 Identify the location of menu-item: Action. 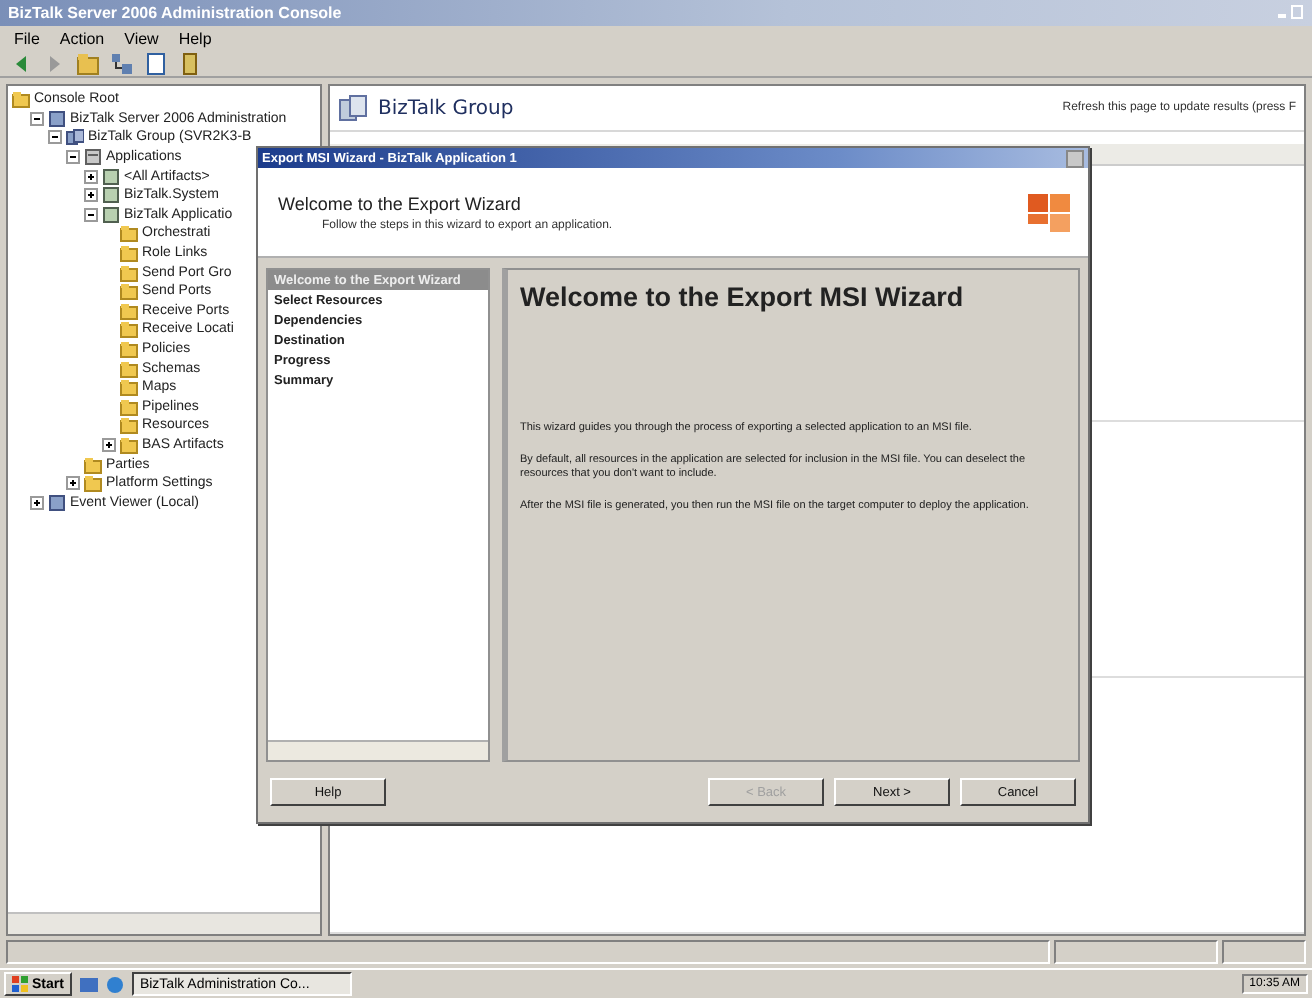
(82, 38).